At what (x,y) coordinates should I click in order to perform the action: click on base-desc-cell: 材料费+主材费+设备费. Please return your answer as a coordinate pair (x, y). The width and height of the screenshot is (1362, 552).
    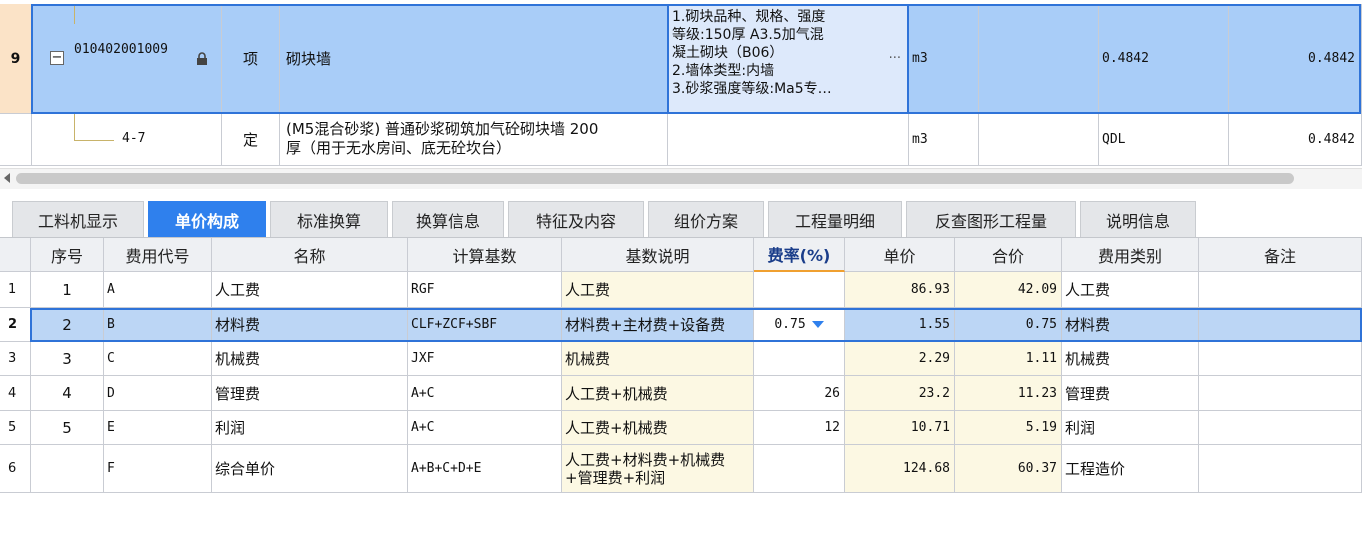
    Looking at the image, I should click on (658, 325).